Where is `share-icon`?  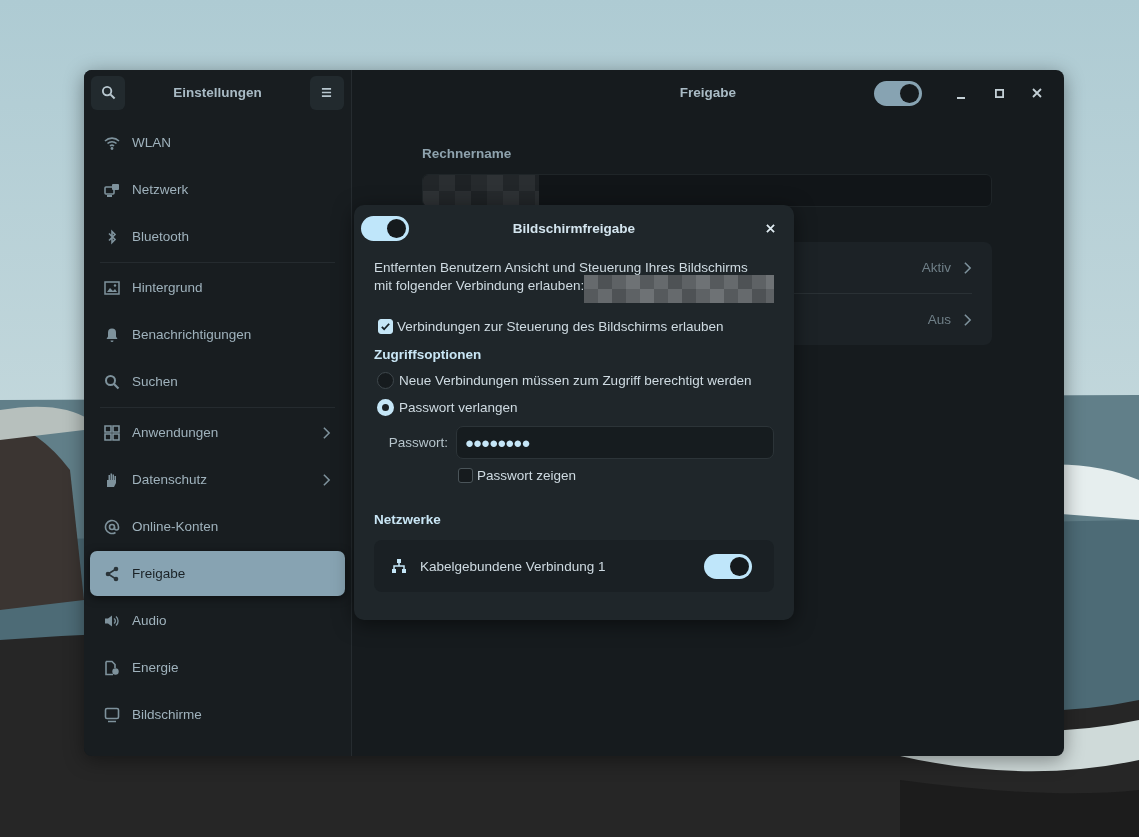
share-icon is located at coordinates (112, 573).